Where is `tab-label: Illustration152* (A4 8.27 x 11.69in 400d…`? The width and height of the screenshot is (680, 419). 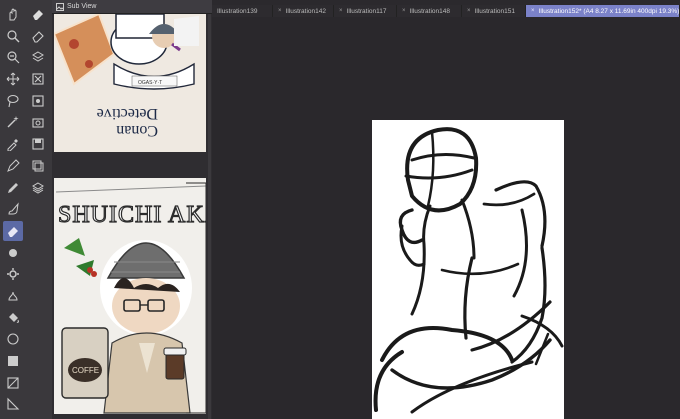 tab-label: Illustration152* (A4 8.27 x 11.69in 400d… is located at coordinates (609, 11).